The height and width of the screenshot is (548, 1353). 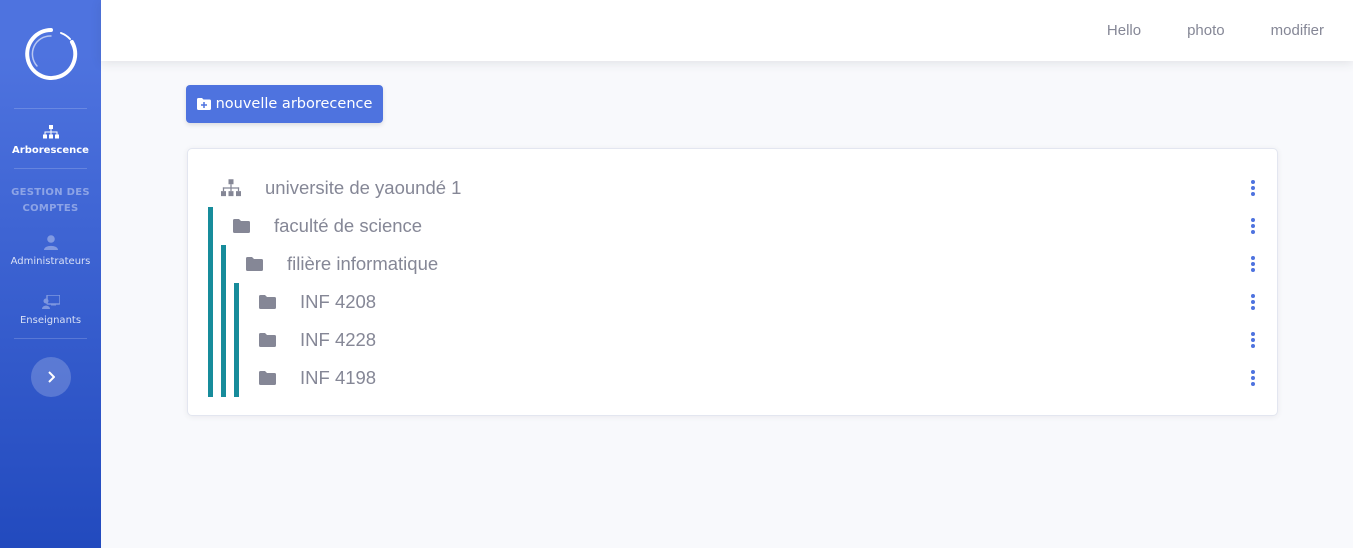 I want to click on tree-node-label: INF 4208, so click(x=338, y=301).